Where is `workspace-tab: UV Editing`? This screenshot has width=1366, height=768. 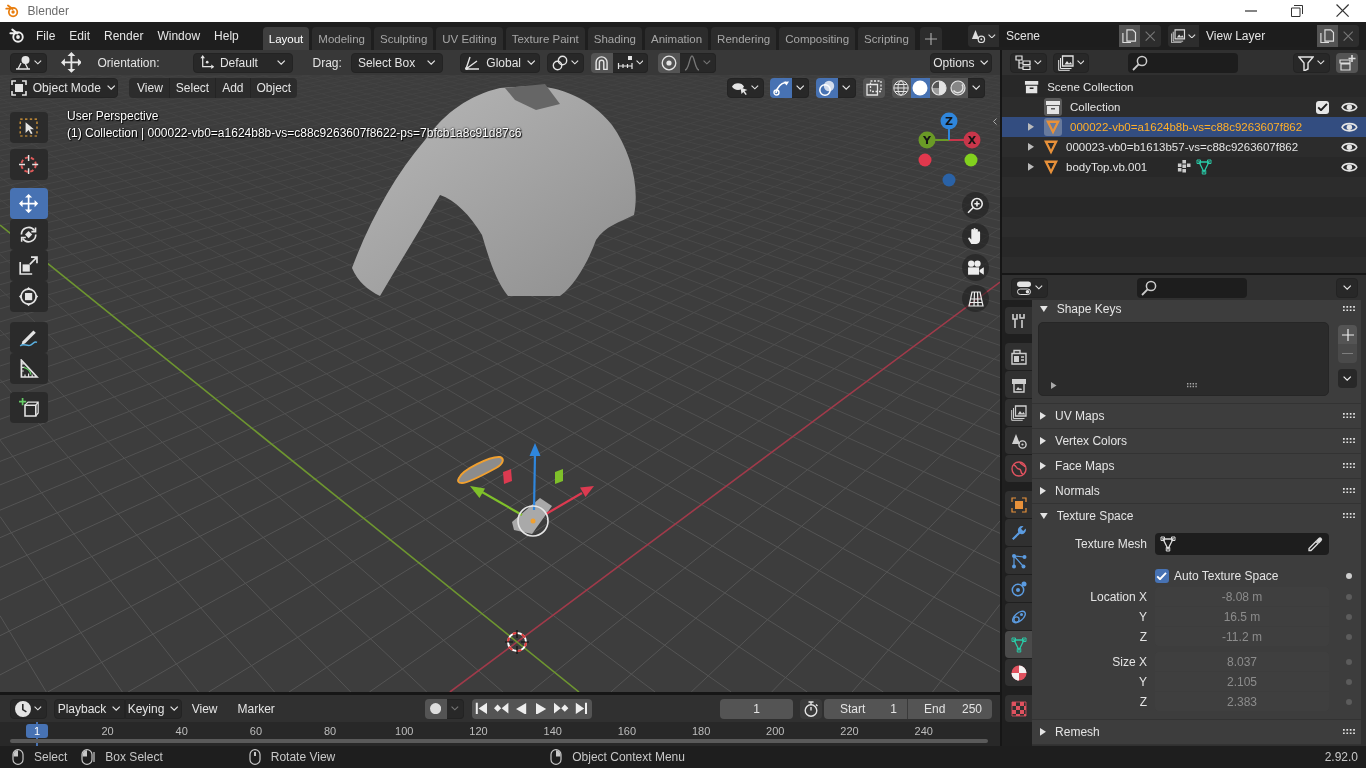 workspace-tab: UV Editing is located at coordinates (469, 38).